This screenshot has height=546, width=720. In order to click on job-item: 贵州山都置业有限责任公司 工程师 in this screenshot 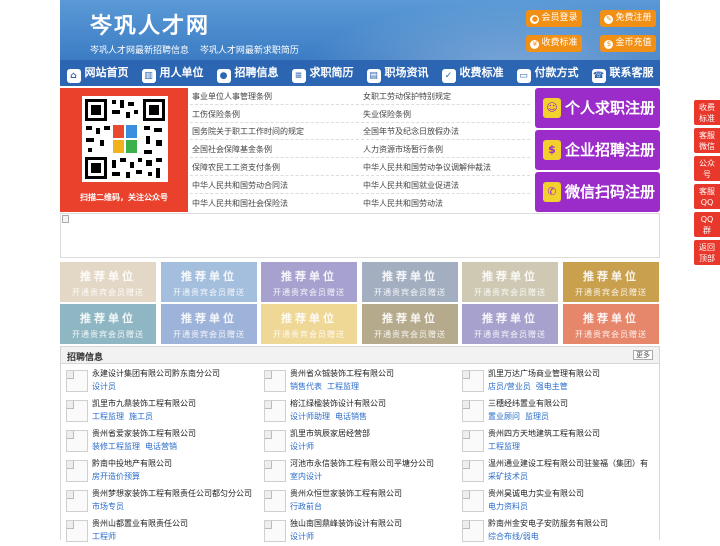, I will do `click(163, 532)`.